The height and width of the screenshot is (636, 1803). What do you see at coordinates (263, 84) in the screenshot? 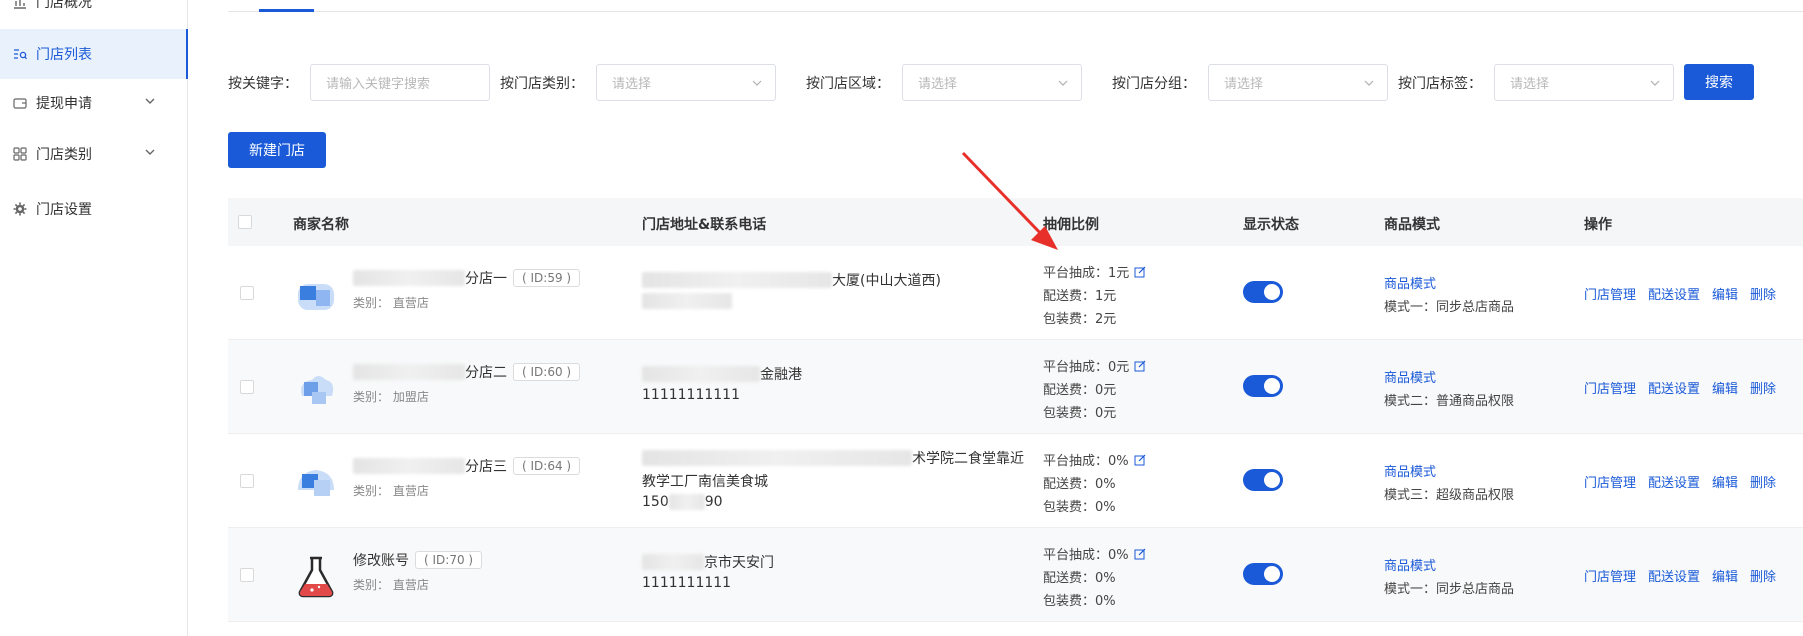
I see `keyword-label: 按关键字：` at bounding box center [263, 84].